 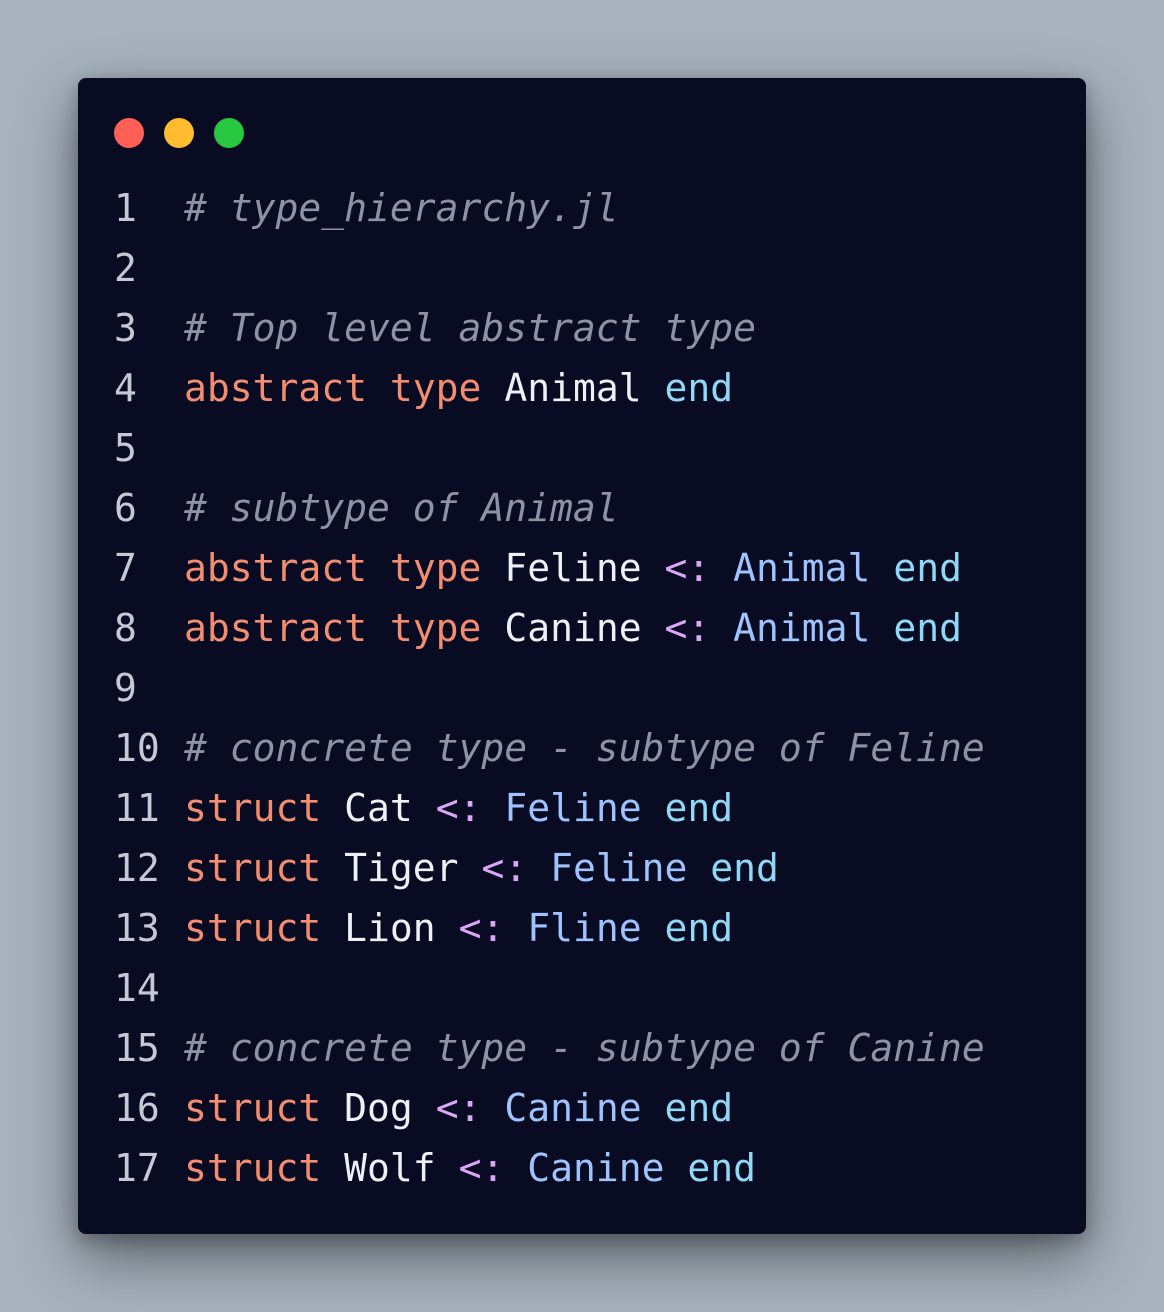 What do you see at coordinates (137, 808) in the screenshot?
I see `line-number: 11` at bounding box center [137, 808].